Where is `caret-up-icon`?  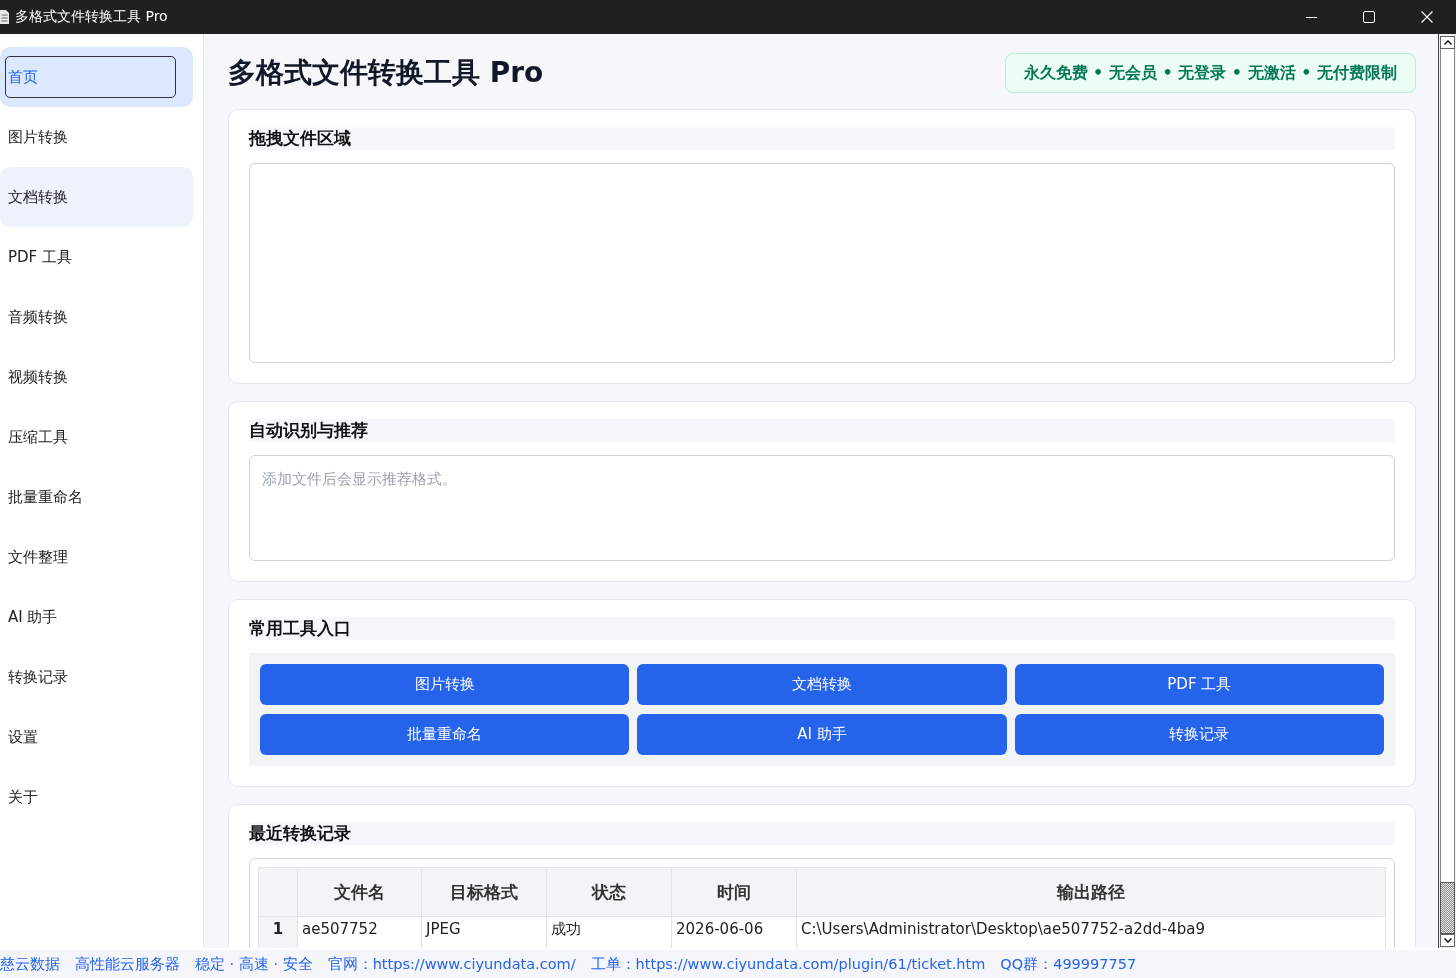
caret-up-icon is located at coordinates (1447, 42).